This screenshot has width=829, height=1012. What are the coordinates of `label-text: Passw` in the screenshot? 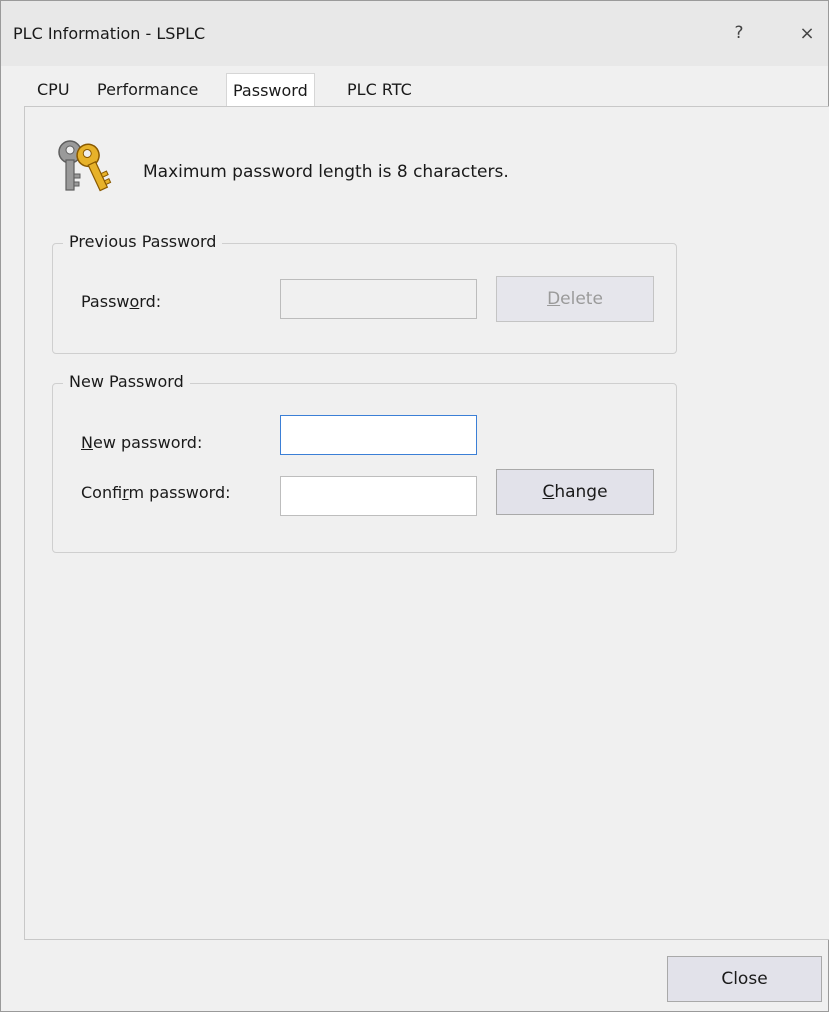 It's located at (105, 301).